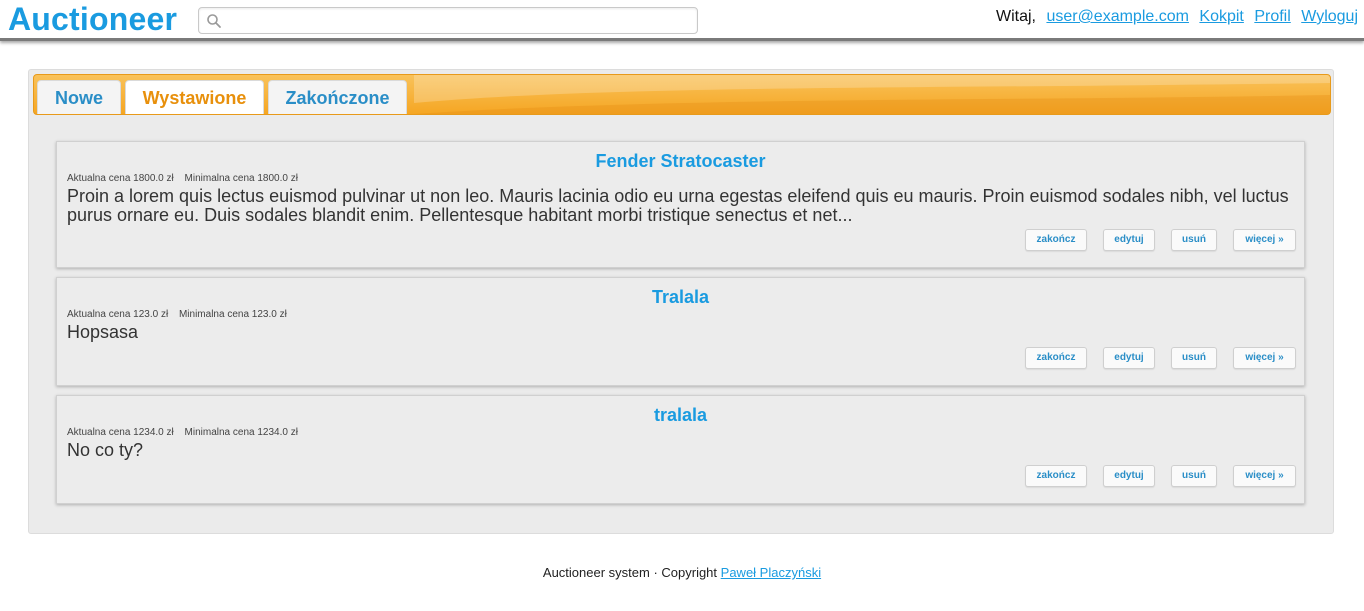 This screenshot has height=611, width=1364. Describe the element at coordinates (680, 415) in the screenshot. I see `auction-title: tralala` at that location.